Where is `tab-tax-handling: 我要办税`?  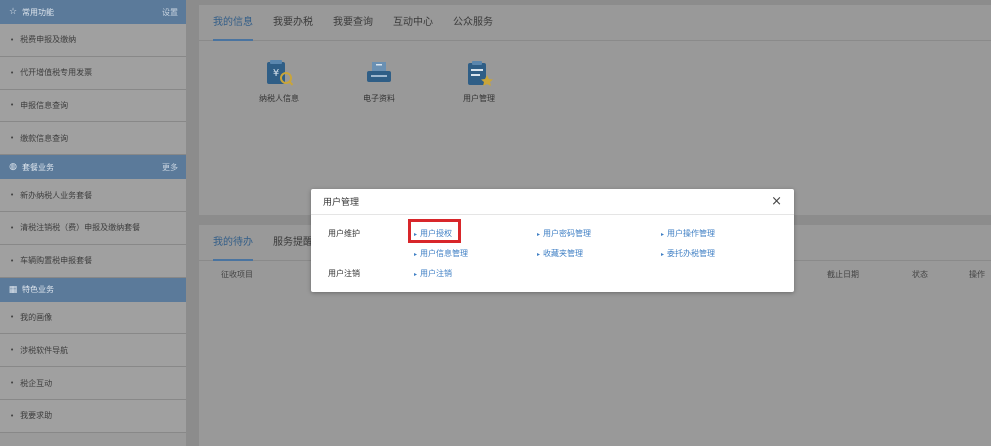 tab-tax-handling: 我要办税 is located at coordinates (293, 23).